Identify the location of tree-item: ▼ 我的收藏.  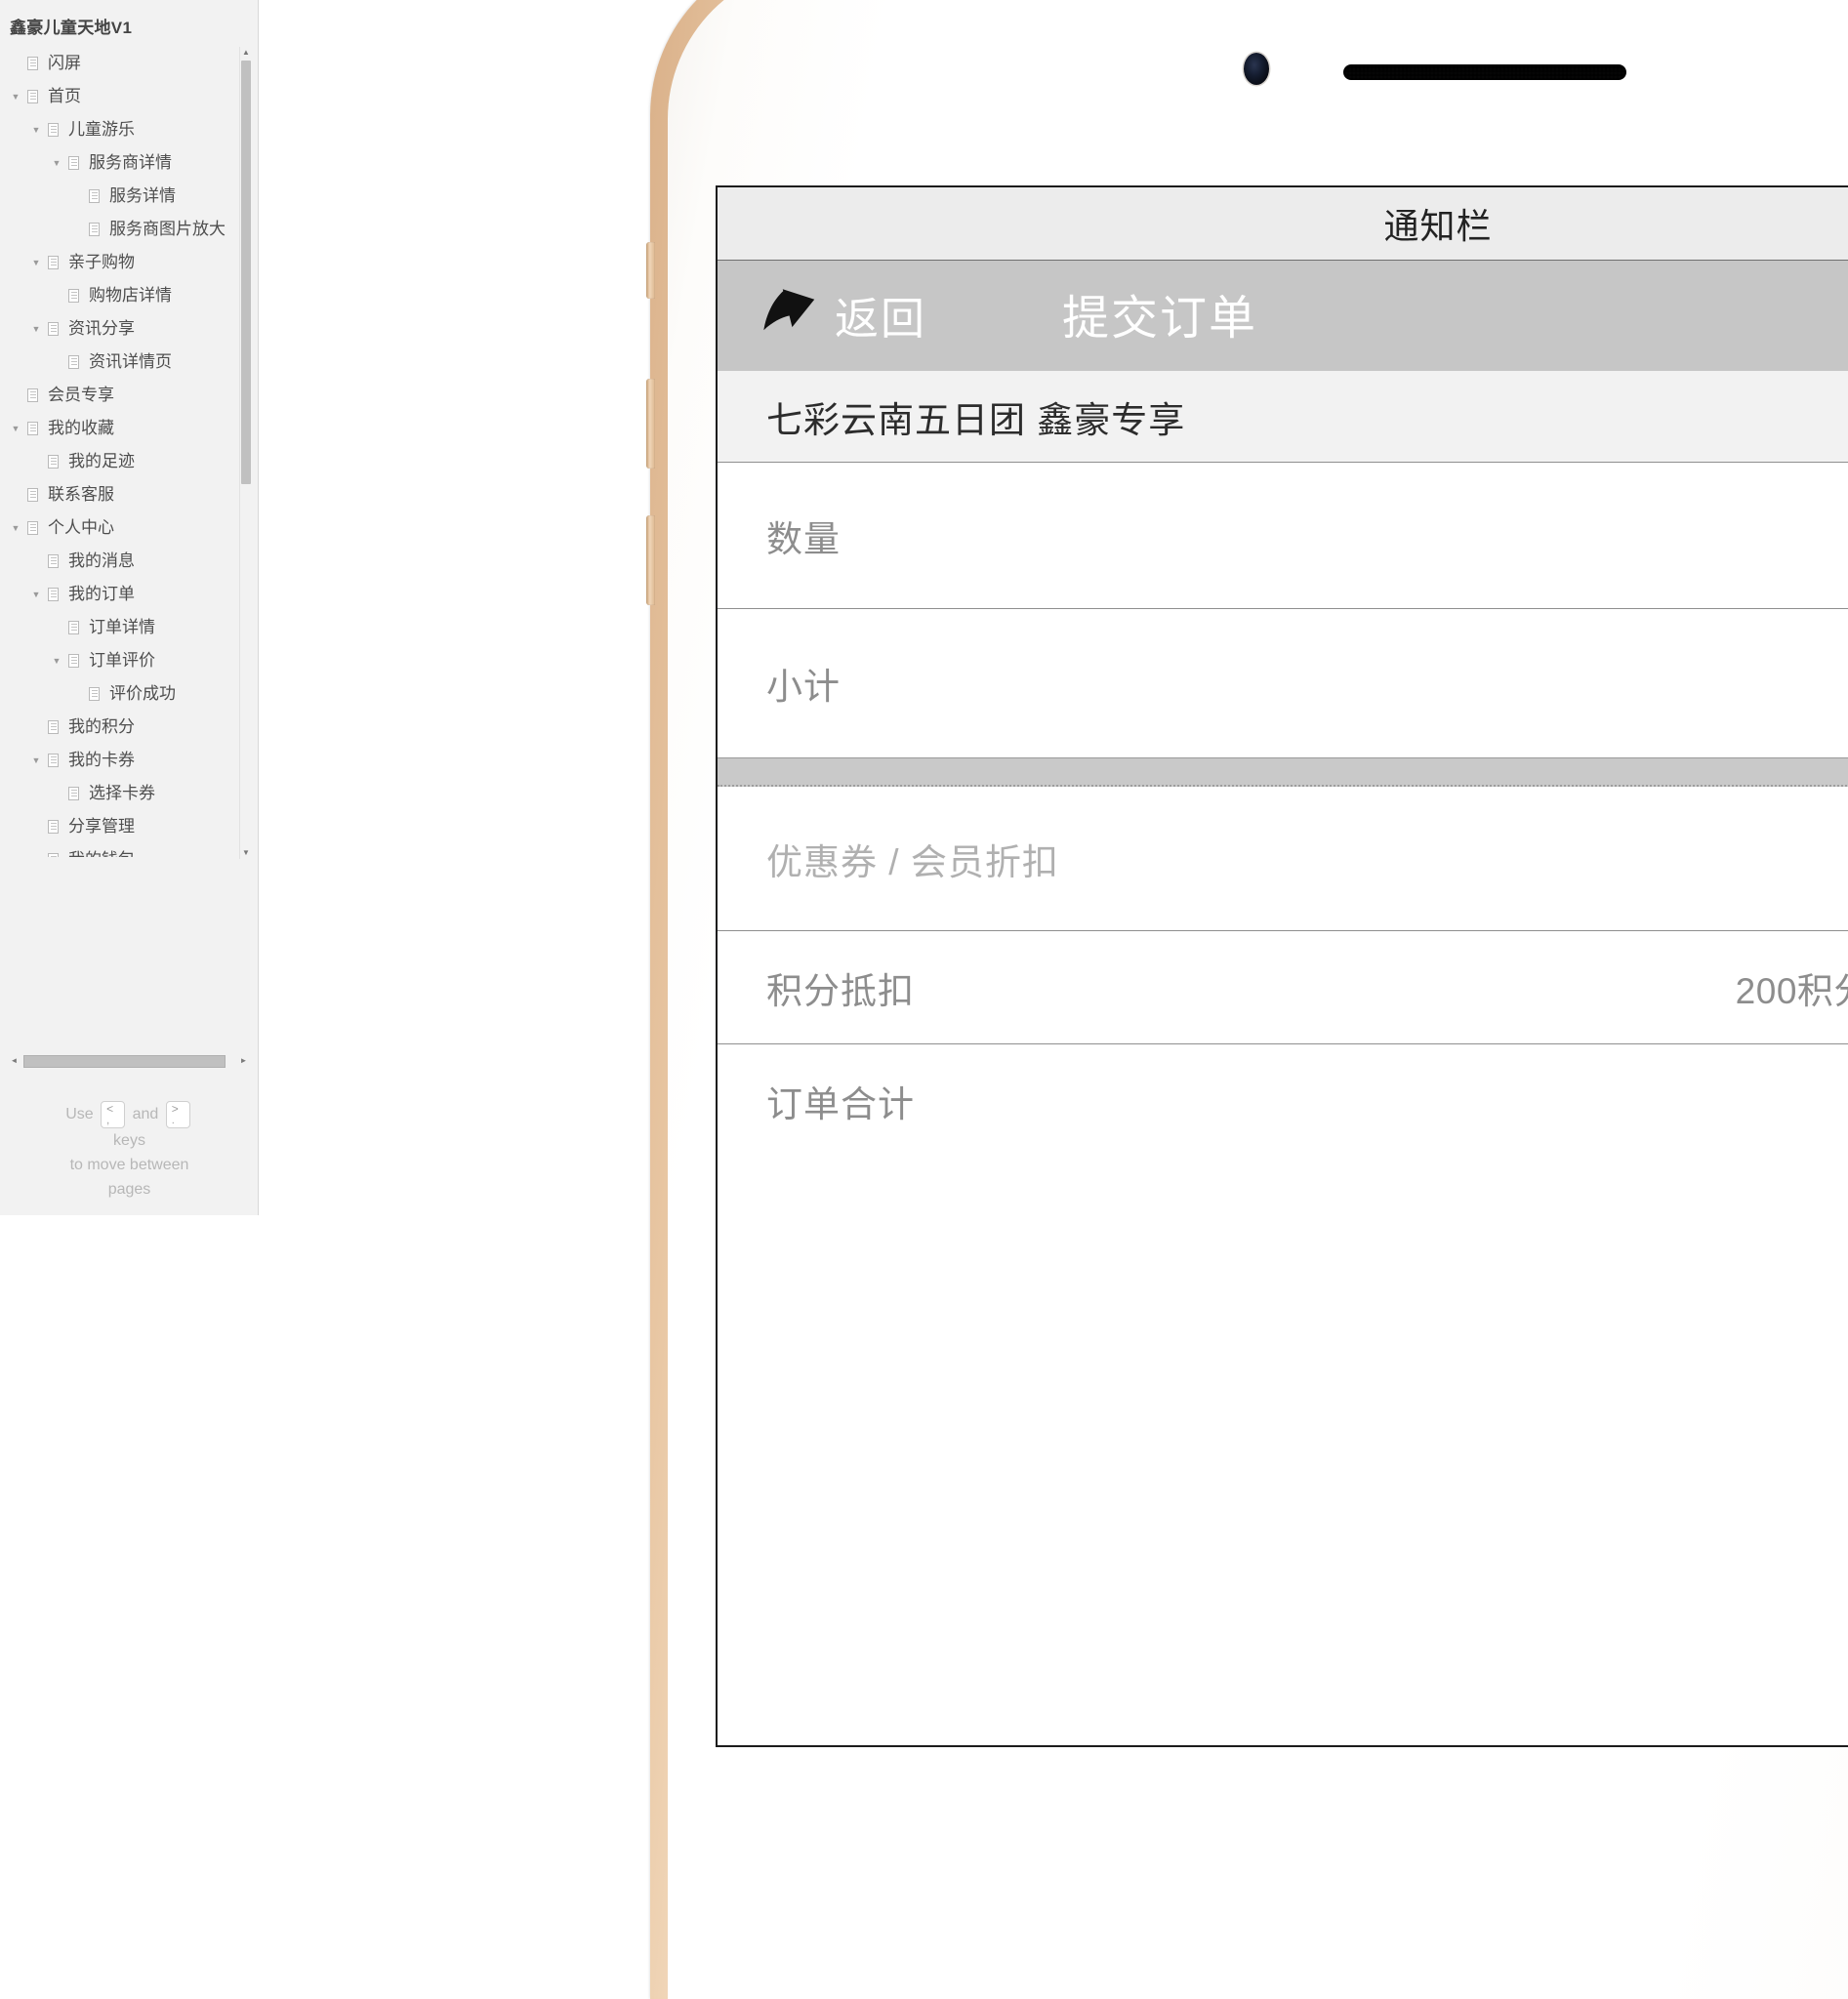
(123, 428).